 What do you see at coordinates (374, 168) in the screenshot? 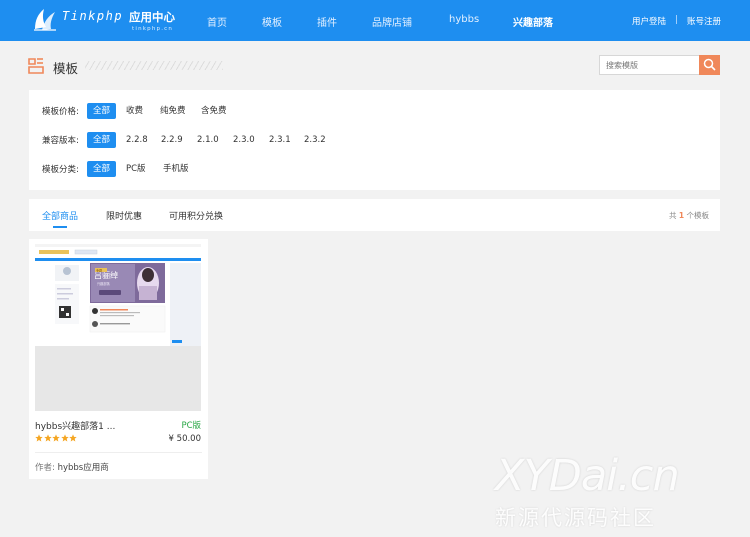
I see `filter-row-category: 模板分类: 全部 PC版 手机版` at bounding box center [374, 168].